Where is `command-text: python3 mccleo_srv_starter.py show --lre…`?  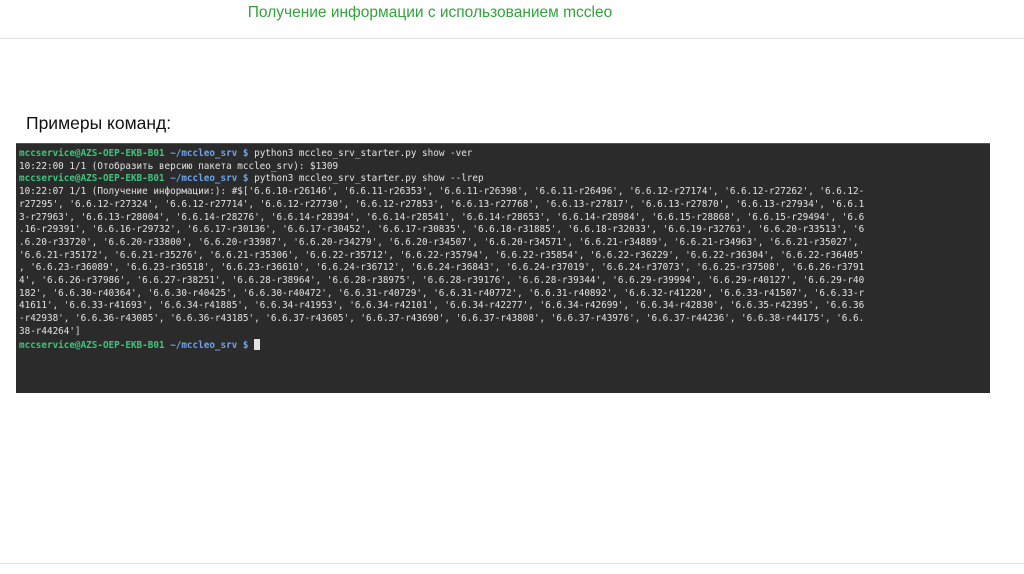 command-text: python3 mccleo_srv_starter.py show --lre… is located at coordinates (366, 179).